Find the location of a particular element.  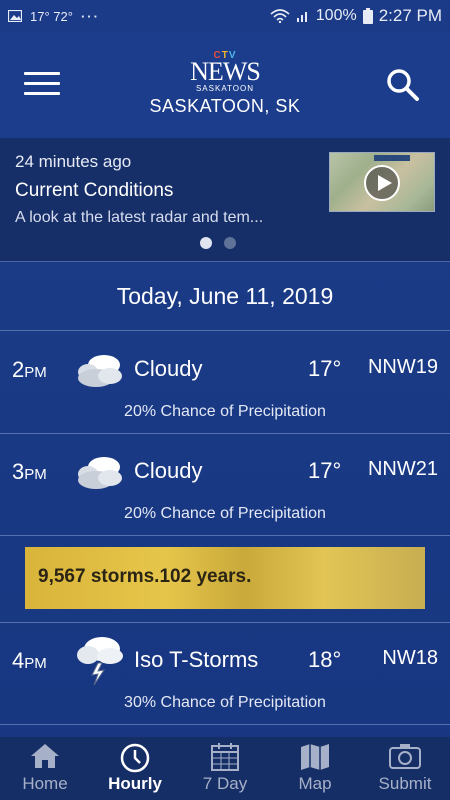

thunderstorm-icon is located at coordinates (100, 661).